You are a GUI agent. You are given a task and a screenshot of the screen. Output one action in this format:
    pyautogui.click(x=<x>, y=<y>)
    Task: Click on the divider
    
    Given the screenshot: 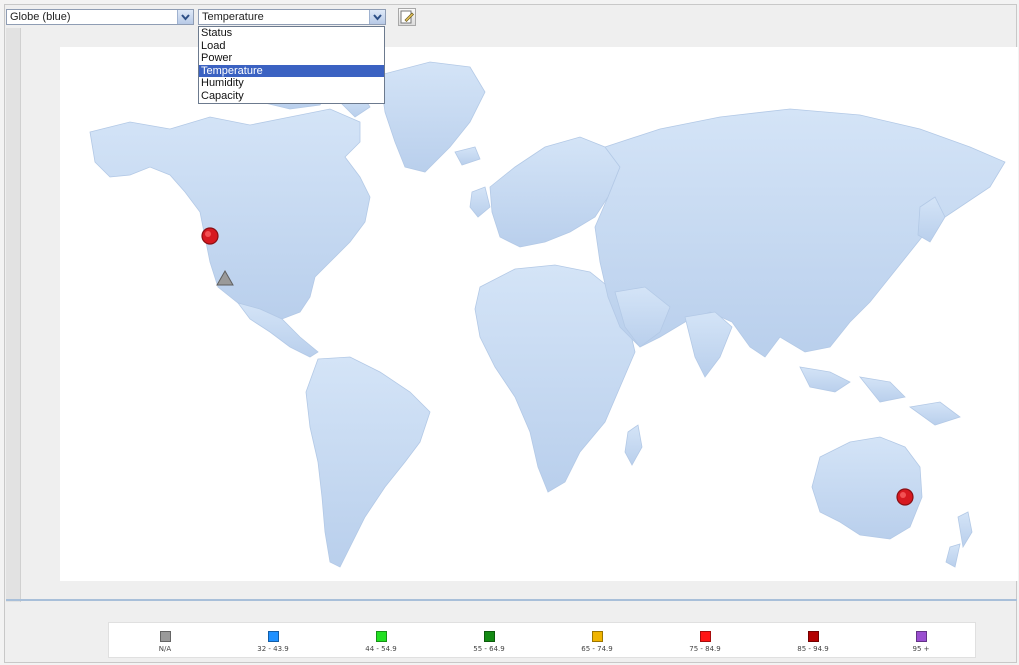 What is the action you would take?
    pyautogui.click(x=511, y=600)
    